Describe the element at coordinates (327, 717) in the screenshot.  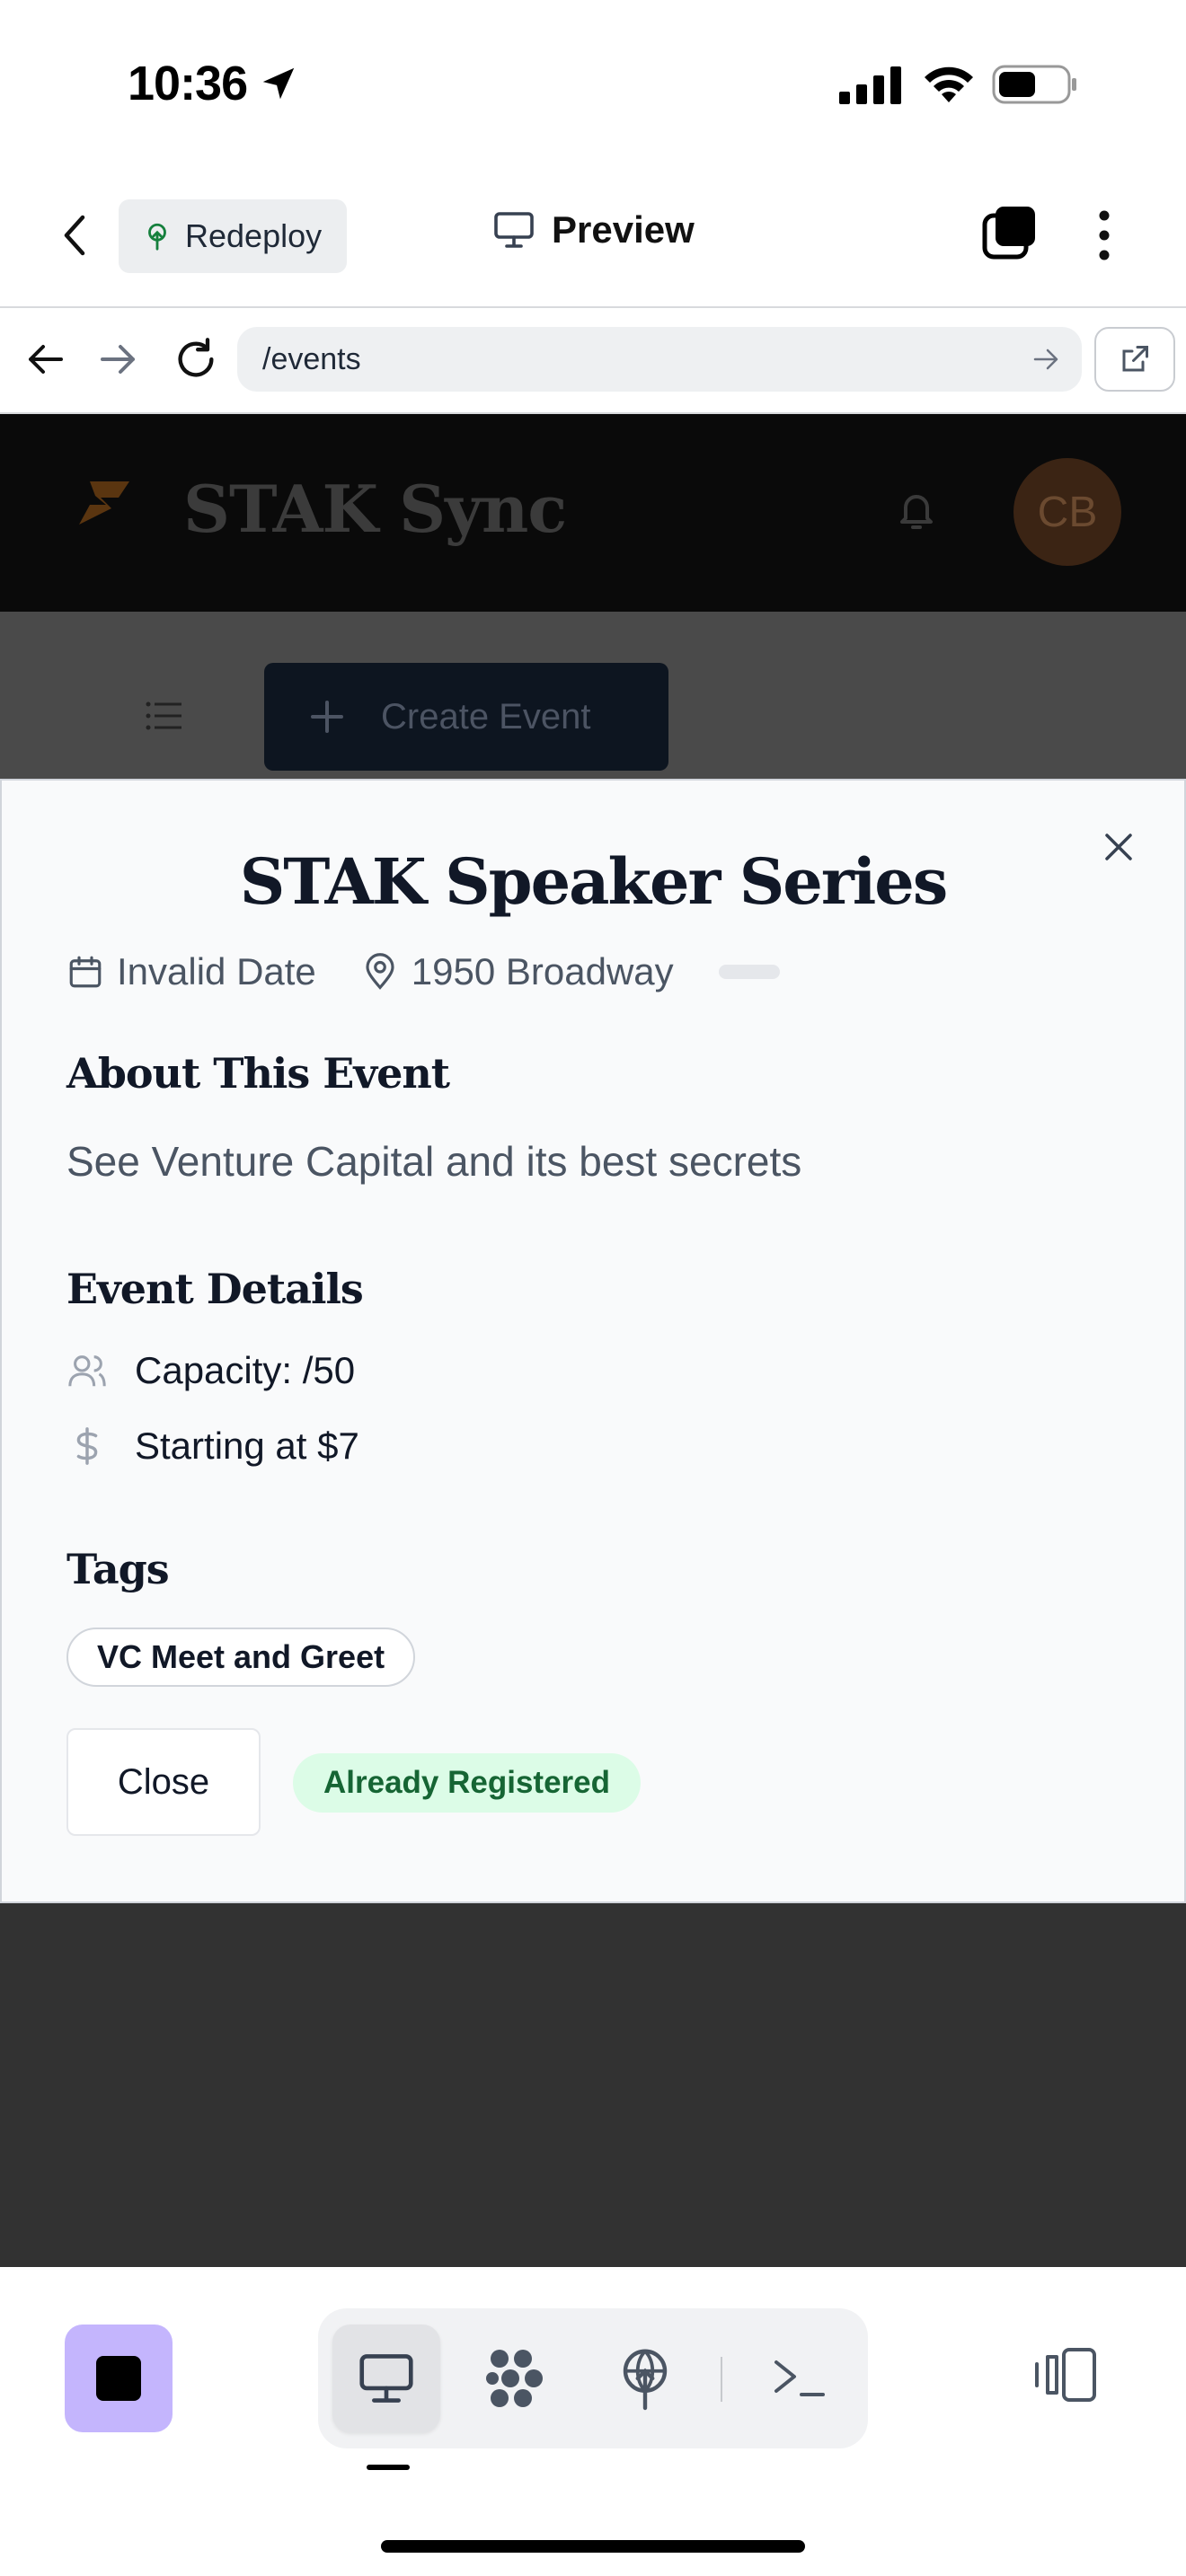
I see `plus-icon` at that location.